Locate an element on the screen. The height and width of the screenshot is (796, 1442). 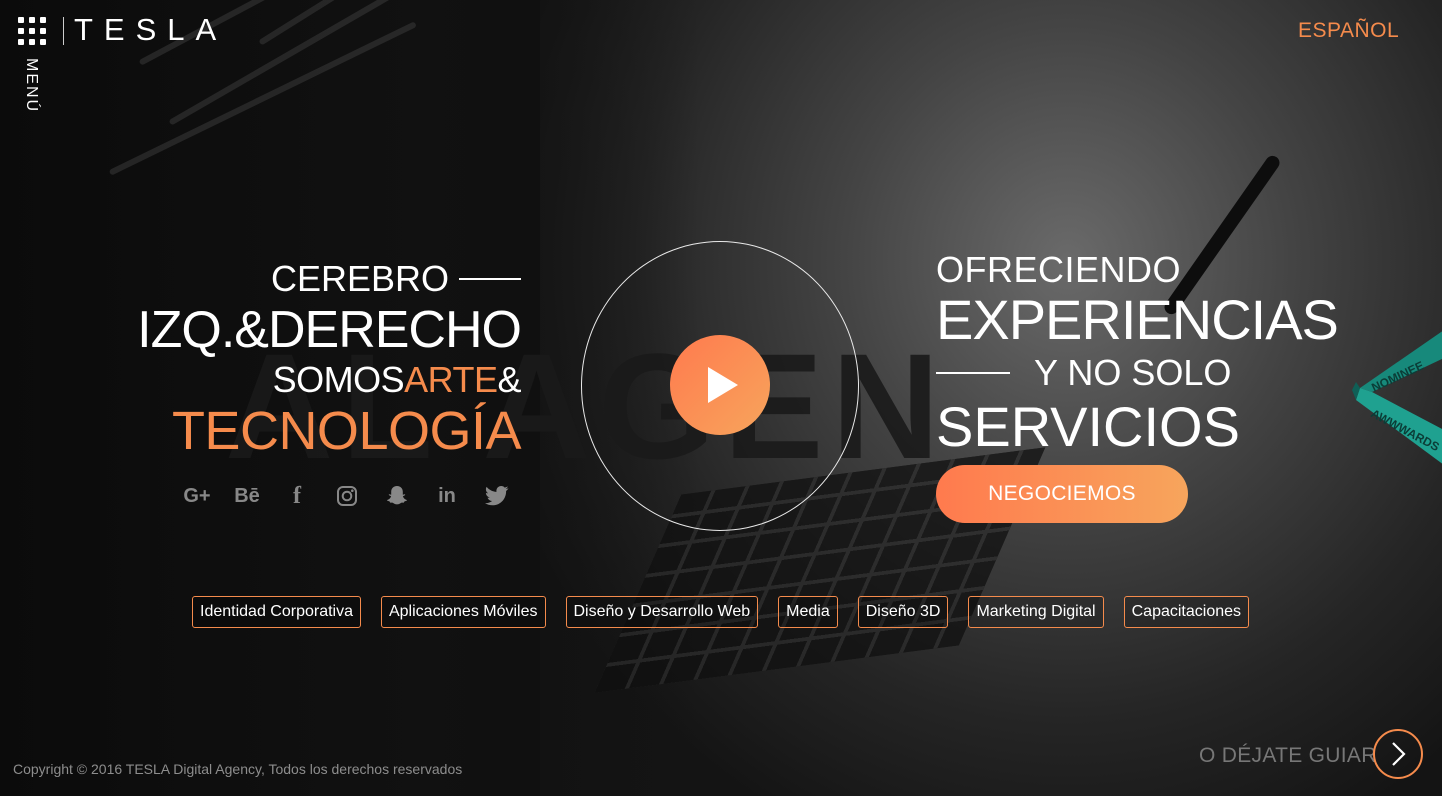
headline-arte: ARTE is located at coordinates (451, 379).